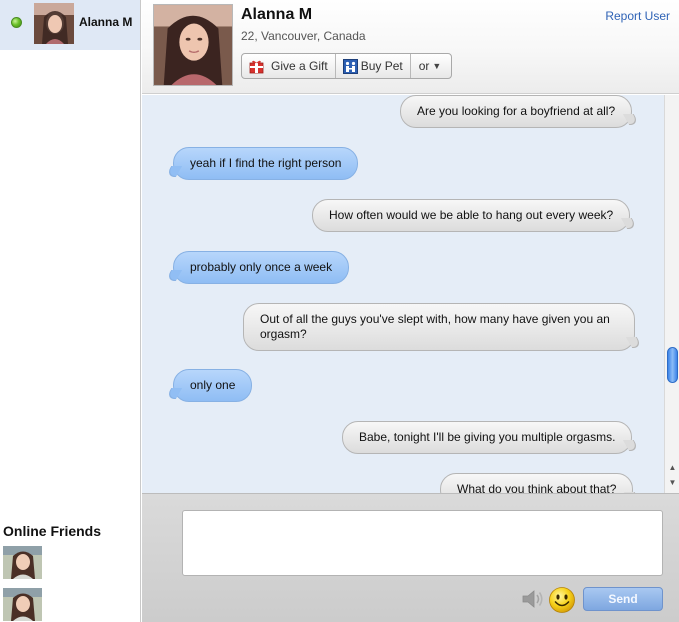  Describe the element at coordinates (437, 66) in the screenshot. I see `chevron-down-icon: ▼` at that location.